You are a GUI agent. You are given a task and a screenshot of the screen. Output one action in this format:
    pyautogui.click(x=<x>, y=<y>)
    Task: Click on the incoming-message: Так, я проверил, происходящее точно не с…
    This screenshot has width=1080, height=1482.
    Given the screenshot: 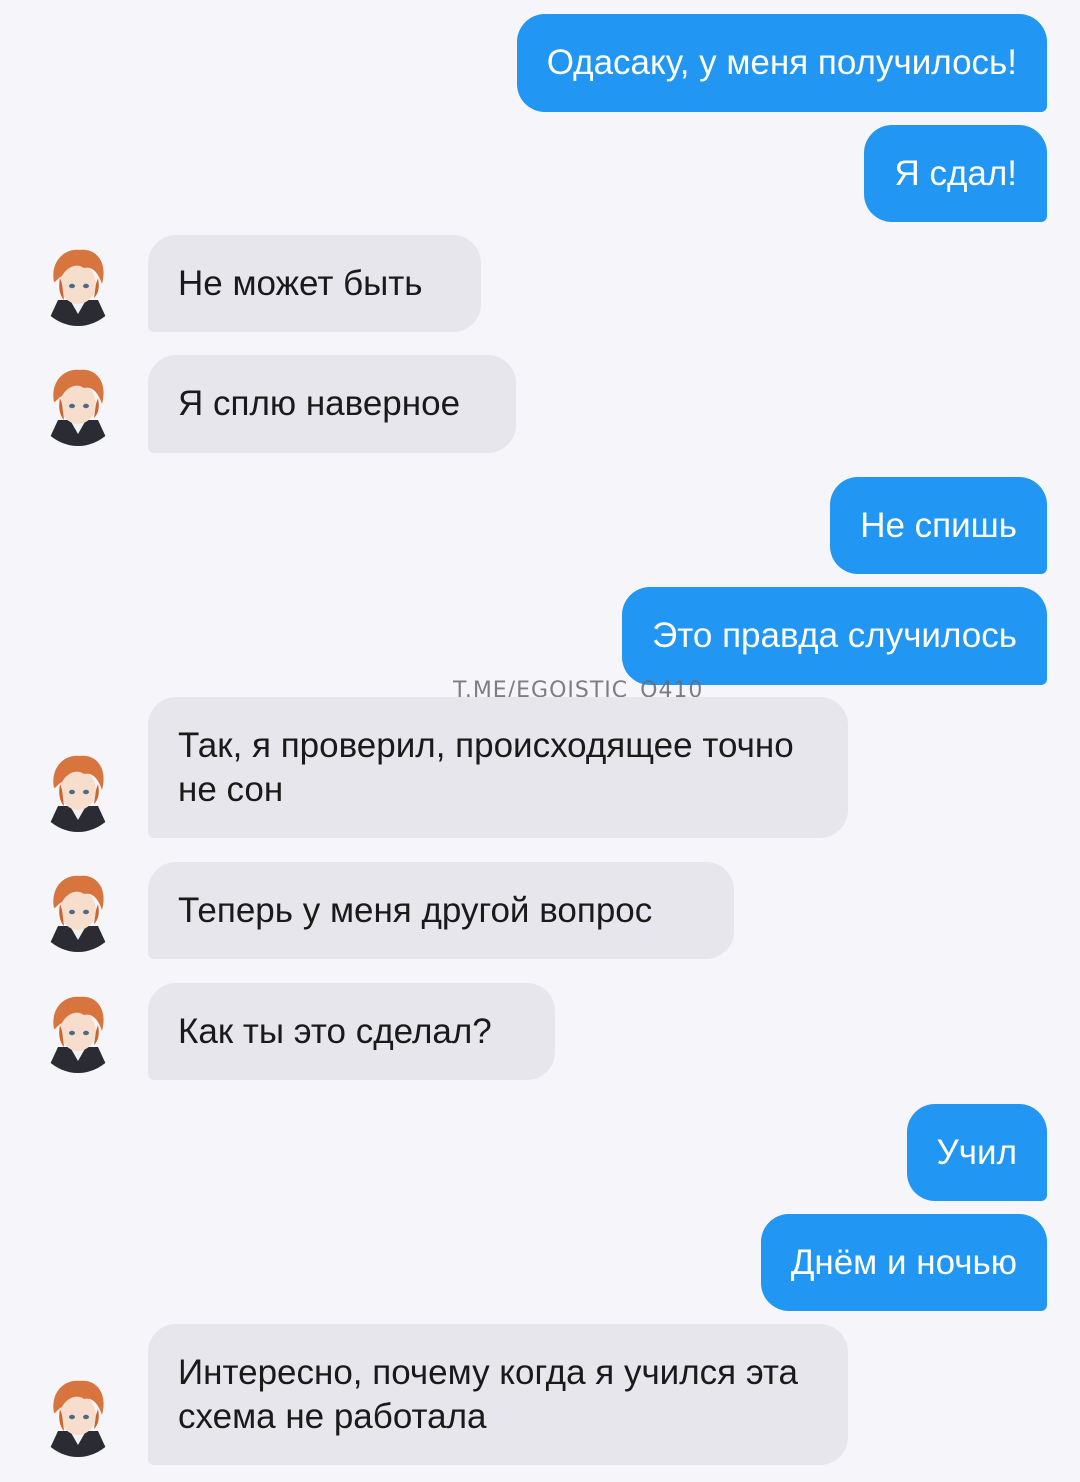 What is the action you would take?
    pyautogui.click(x=498, y=767)
    